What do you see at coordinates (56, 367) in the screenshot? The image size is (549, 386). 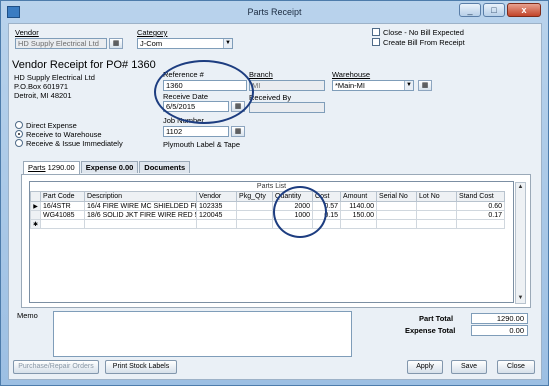 I see `purchase-repair-orders-button: Purchase/Repair Orders` at bounding box center [56, 367].